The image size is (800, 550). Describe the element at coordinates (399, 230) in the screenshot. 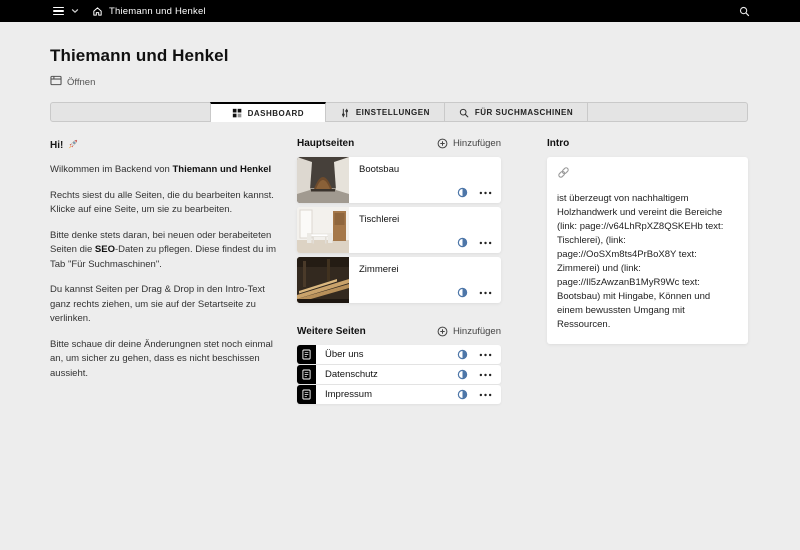

I see `page-card-tischlerei: Tischlerei` at that location.